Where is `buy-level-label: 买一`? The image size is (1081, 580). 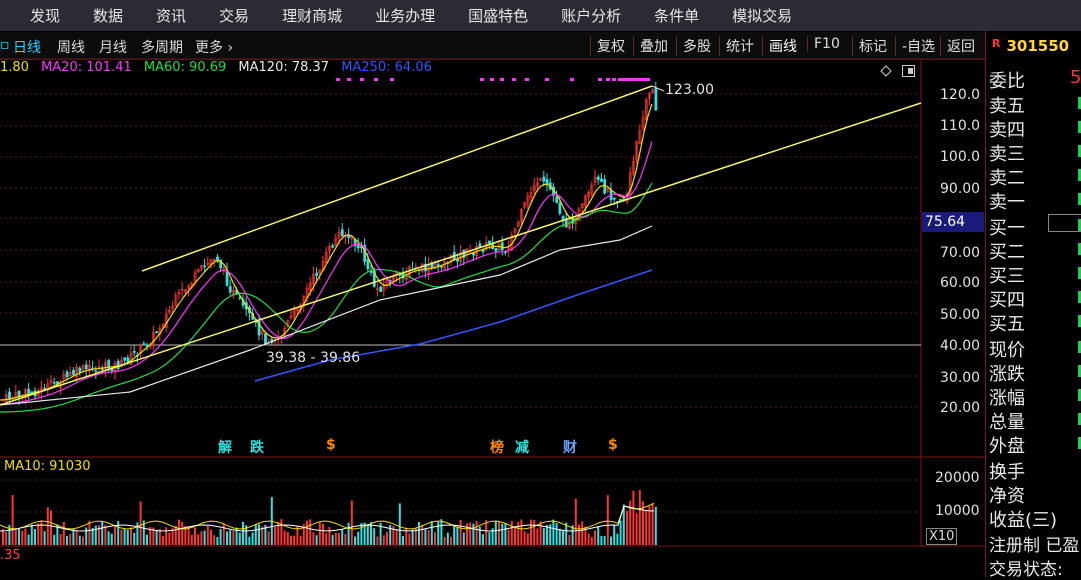 buy-level-label: 买一 is located at coordinates (1007, 228).